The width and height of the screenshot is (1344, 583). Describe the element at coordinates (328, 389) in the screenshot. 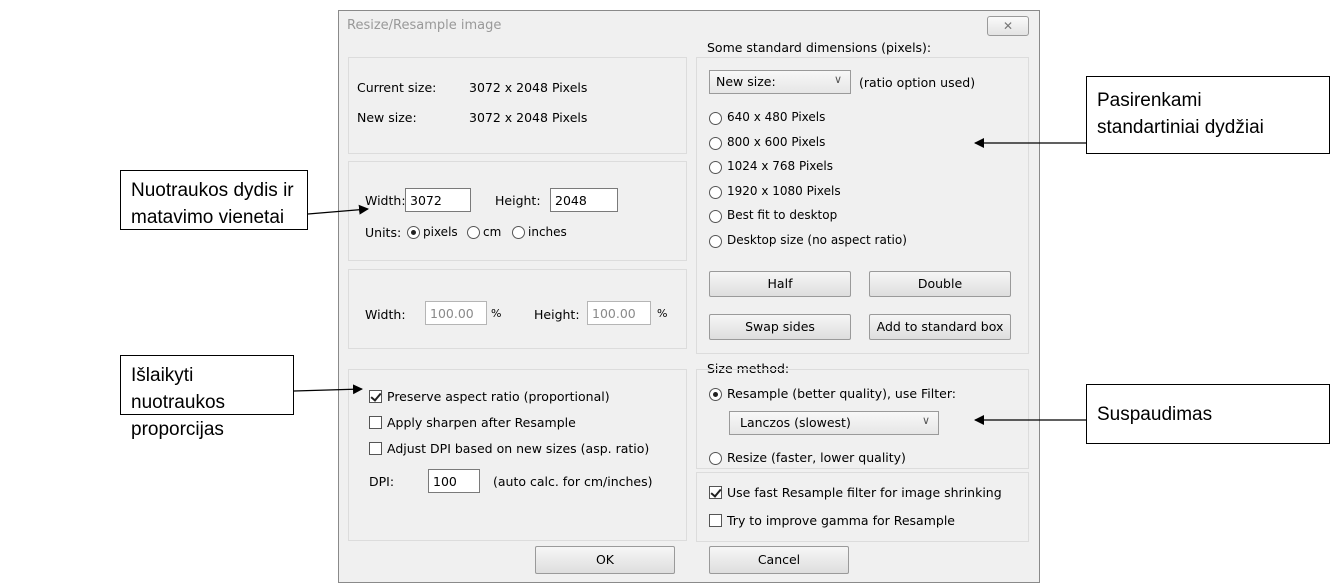

I see `arrow-aspect` at that location.